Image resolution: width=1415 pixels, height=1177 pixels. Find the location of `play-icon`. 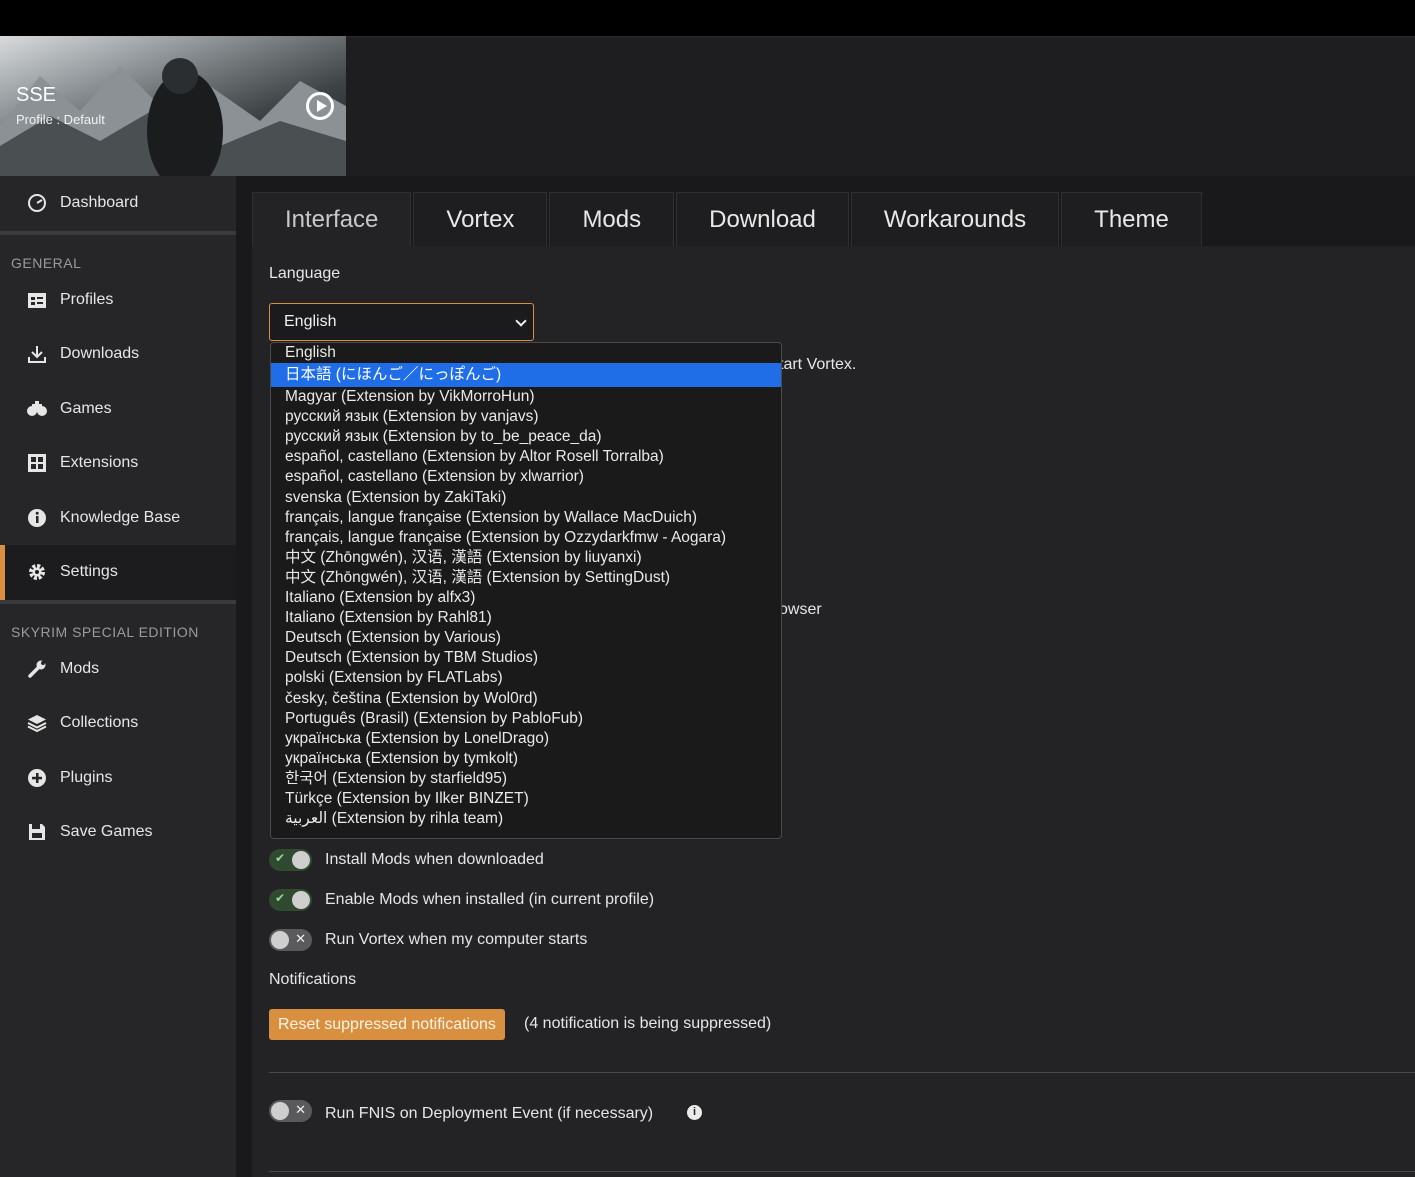

play-icon is located at coordinates (320, 106).